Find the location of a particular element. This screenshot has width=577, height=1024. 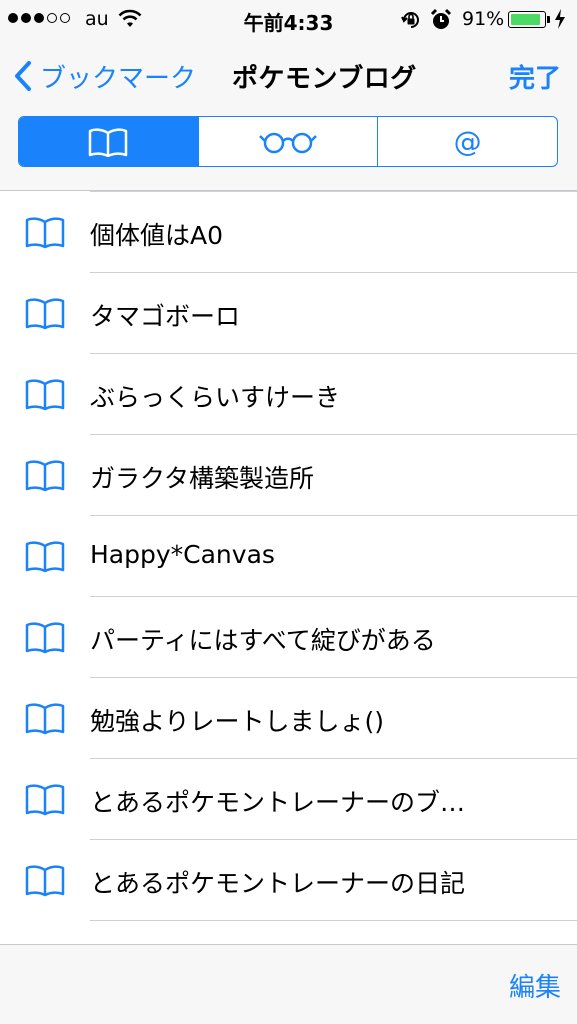

bookmark-title: とあるポケモントレーナーの日記 is located at coordinates (278, 883).